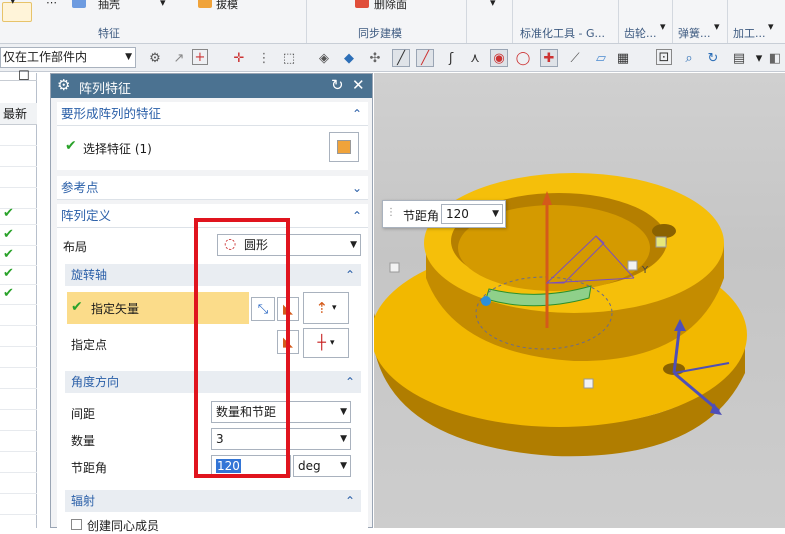  What do you see at coordinates (86, 215) in the screenshot?
I see `section-title: 阵列定义` at bounding box center [86, 215].